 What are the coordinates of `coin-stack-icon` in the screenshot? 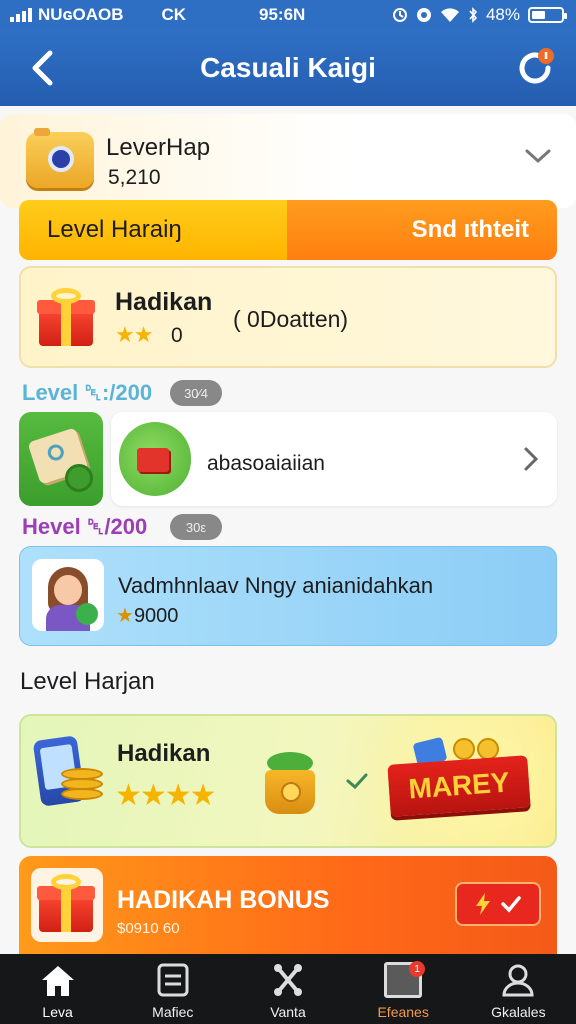 It's located at (82, 786).